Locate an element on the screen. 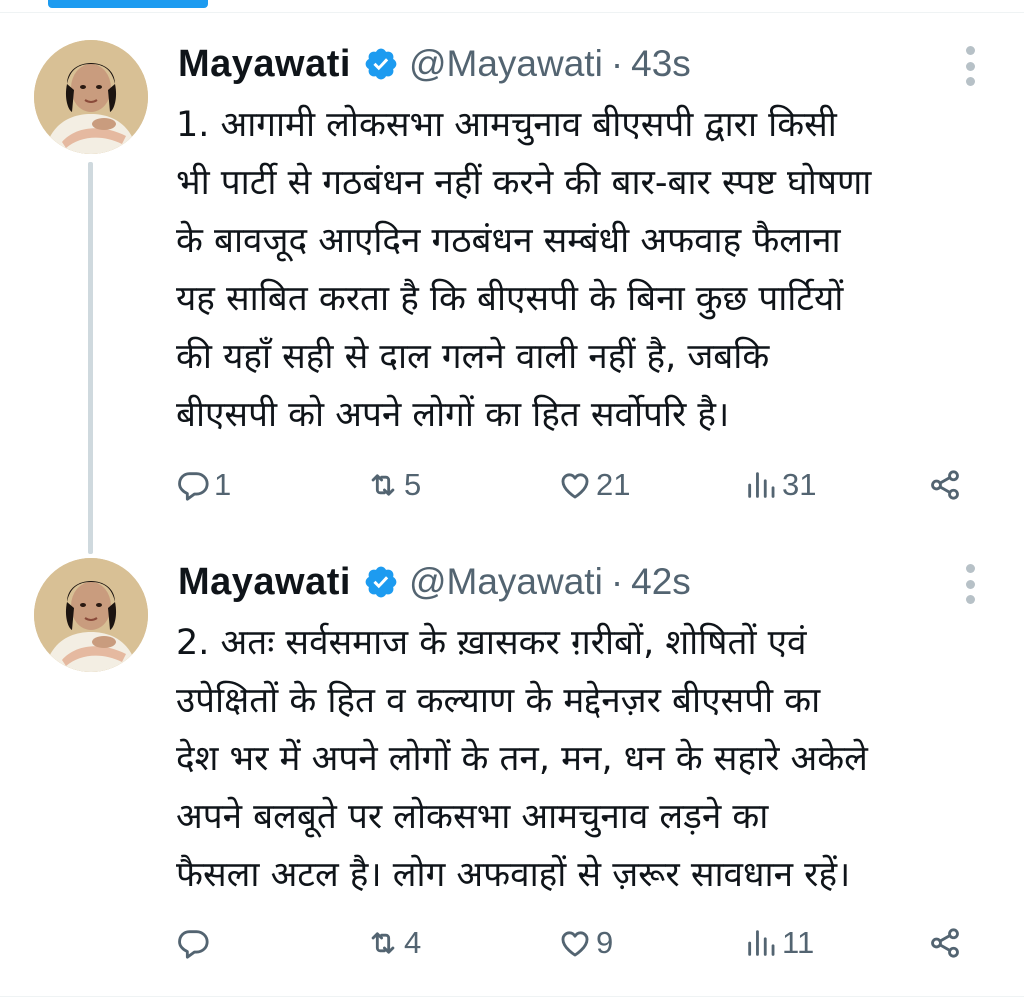  top-divider is located at coordinates (512, 12).